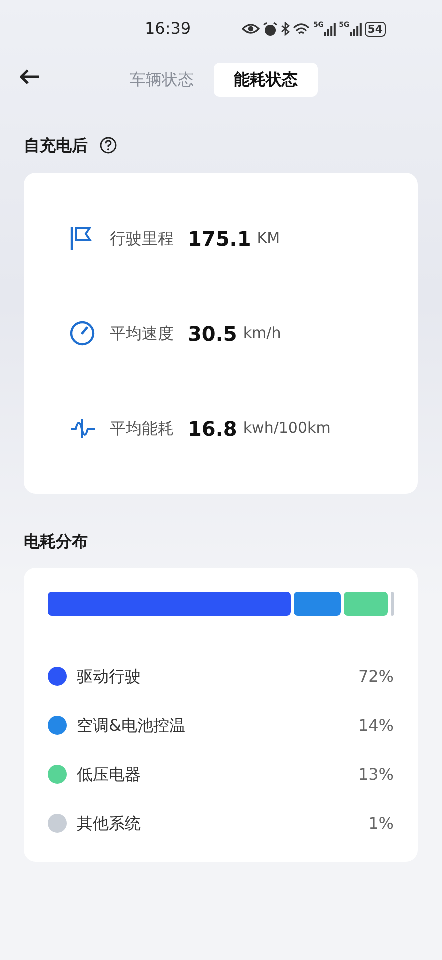 The height and width of the screenshot is (960, 442). I want to click on legend-percent: 14%, so click(376, 725).